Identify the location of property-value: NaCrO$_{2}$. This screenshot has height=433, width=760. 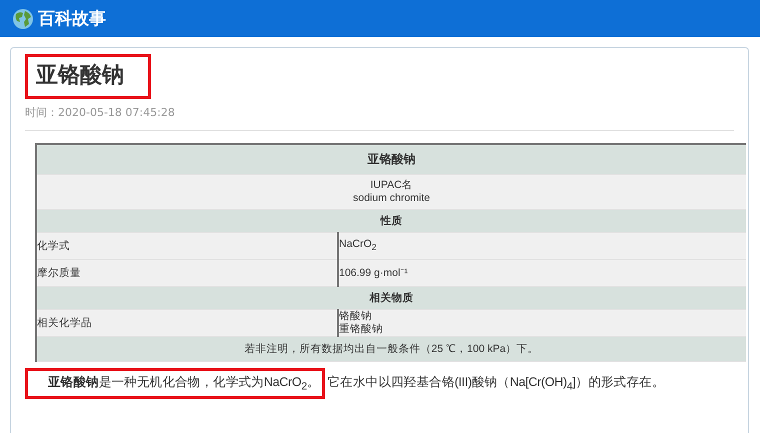
(358, 246).